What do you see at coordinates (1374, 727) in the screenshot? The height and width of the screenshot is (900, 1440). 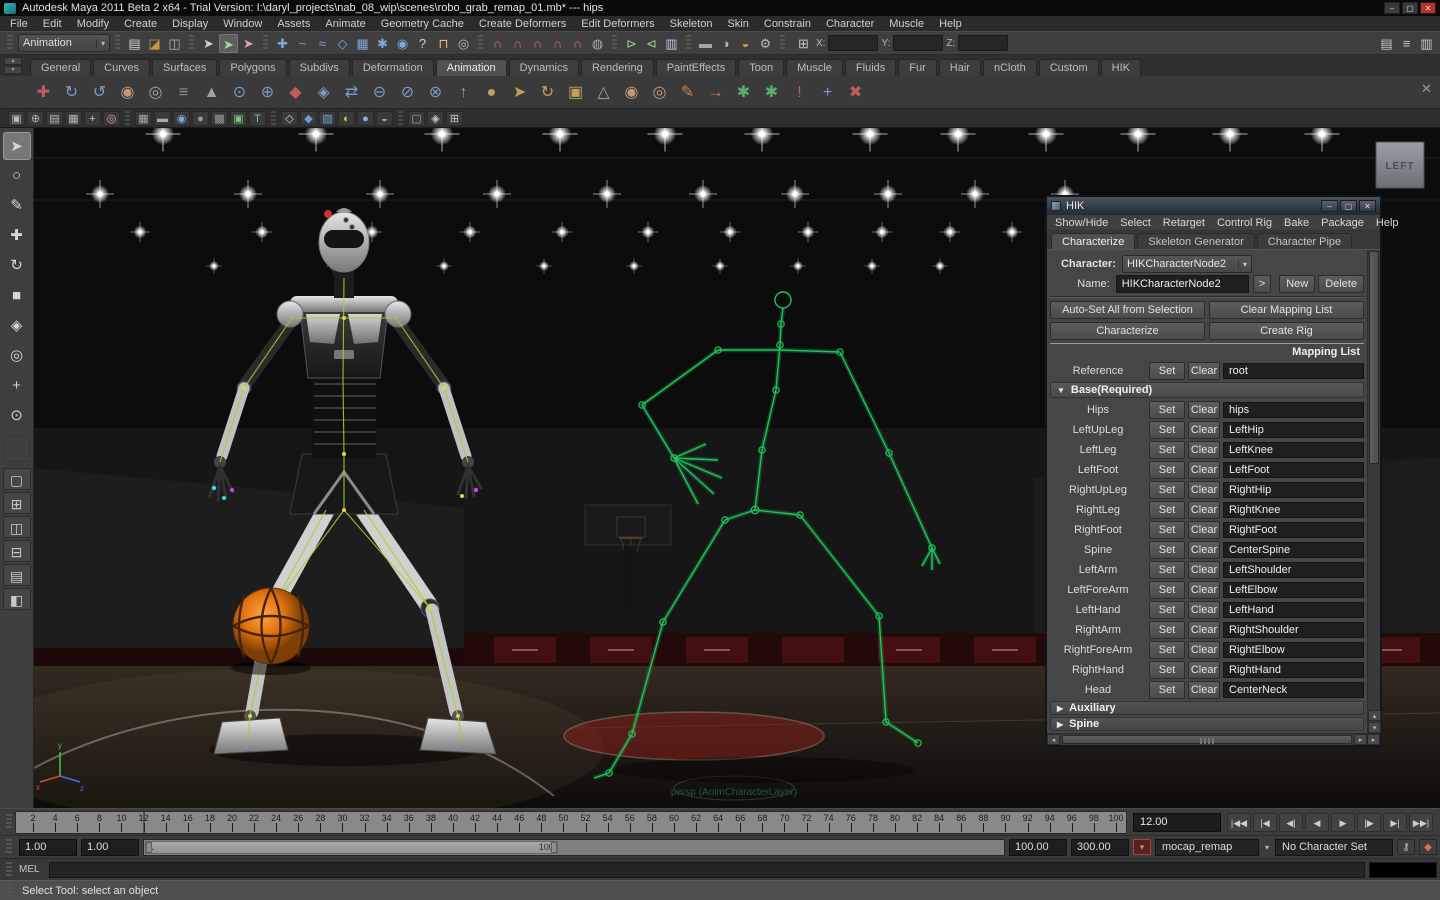 I see `scroll-down-icon: ▾` at bounding box center [1374, 727].